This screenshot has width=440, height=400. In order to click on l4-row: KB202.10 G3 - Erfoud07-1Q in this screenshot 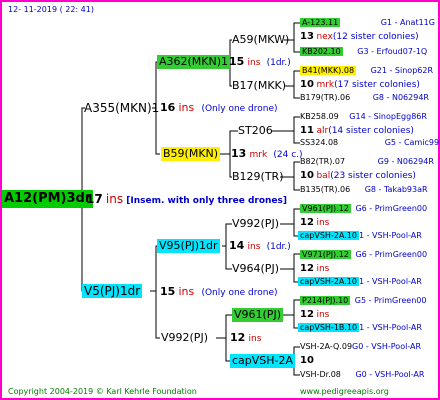, I will do `click(363, 52)`.